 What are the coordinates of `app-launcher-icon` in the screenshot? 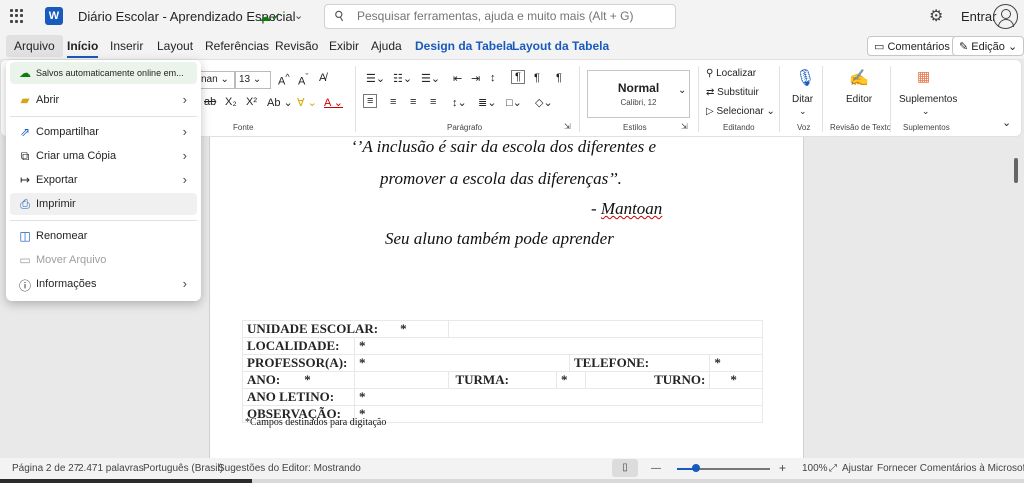 It's located at (17, 16).